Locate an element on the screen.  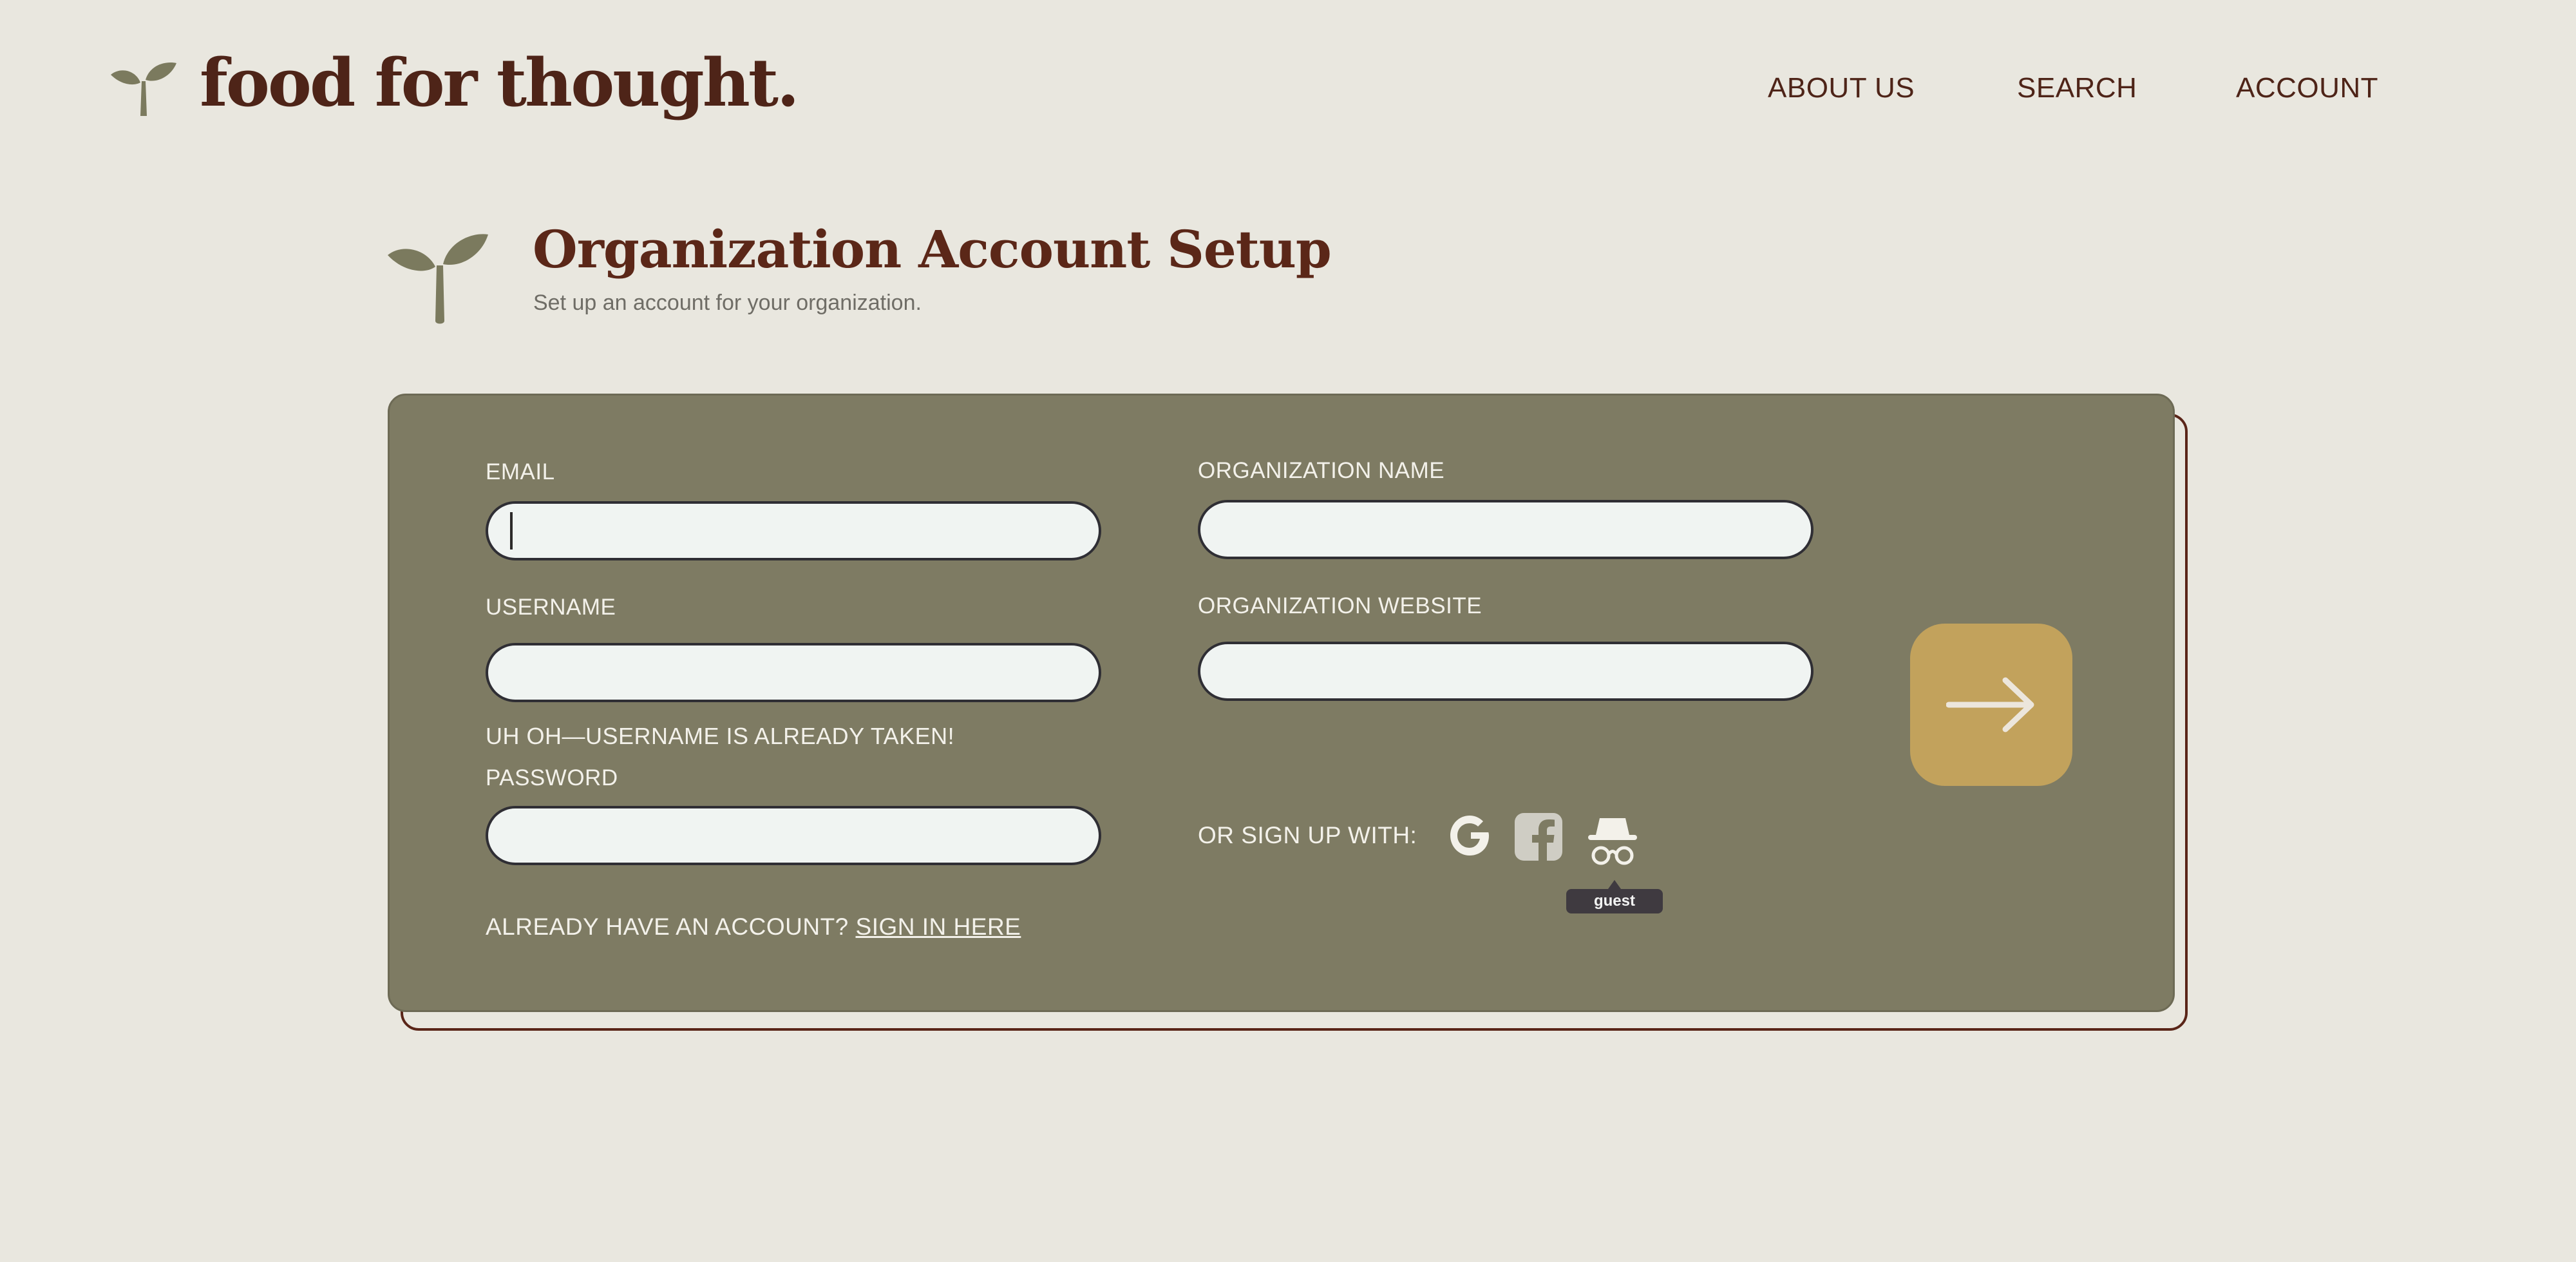
signin-prompt-text: ALREADY HAVE AN ACCOUNT? is located at coordinates (667, 927).